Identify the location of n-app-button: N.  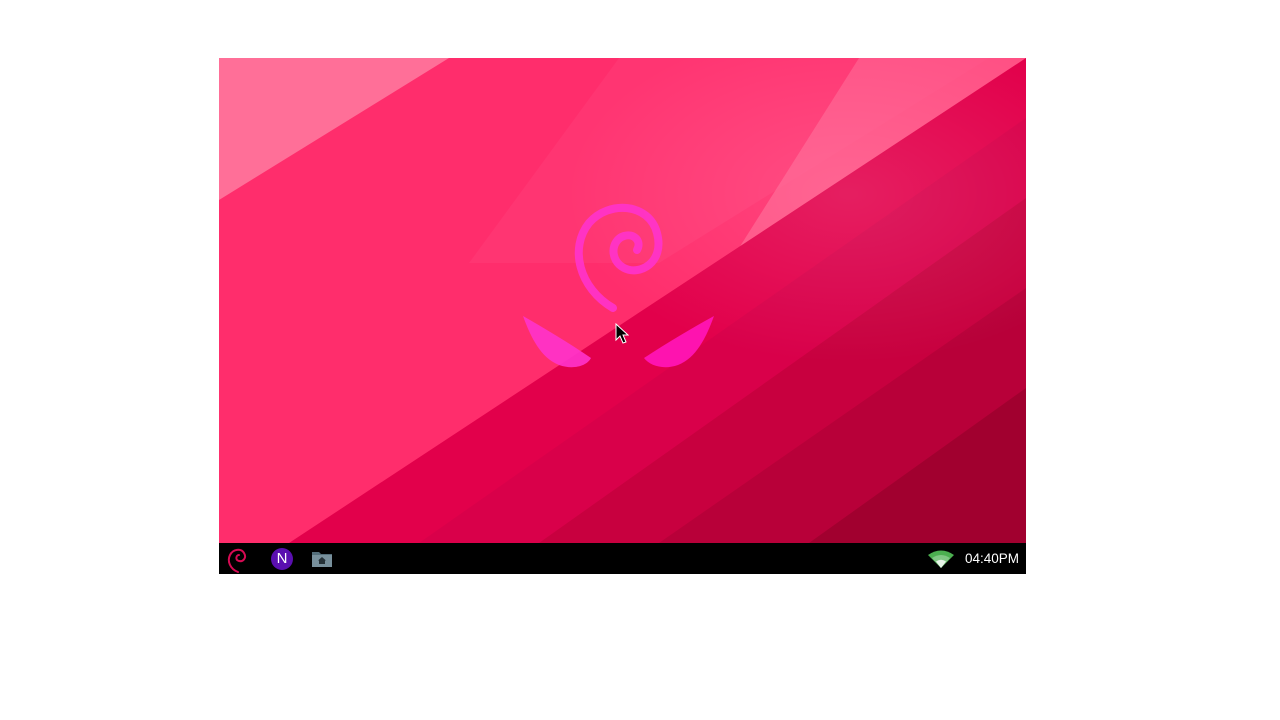
(282, 559).